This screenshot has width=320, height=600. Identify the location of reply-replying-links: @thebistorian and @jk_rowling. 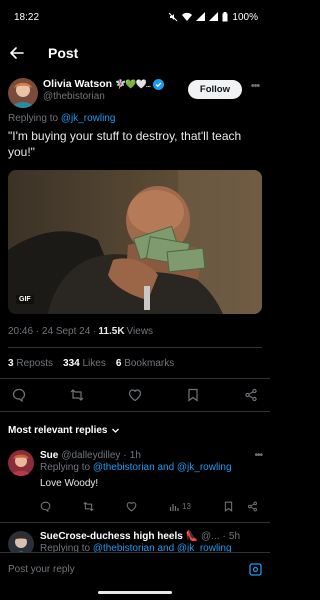
(162, 467).